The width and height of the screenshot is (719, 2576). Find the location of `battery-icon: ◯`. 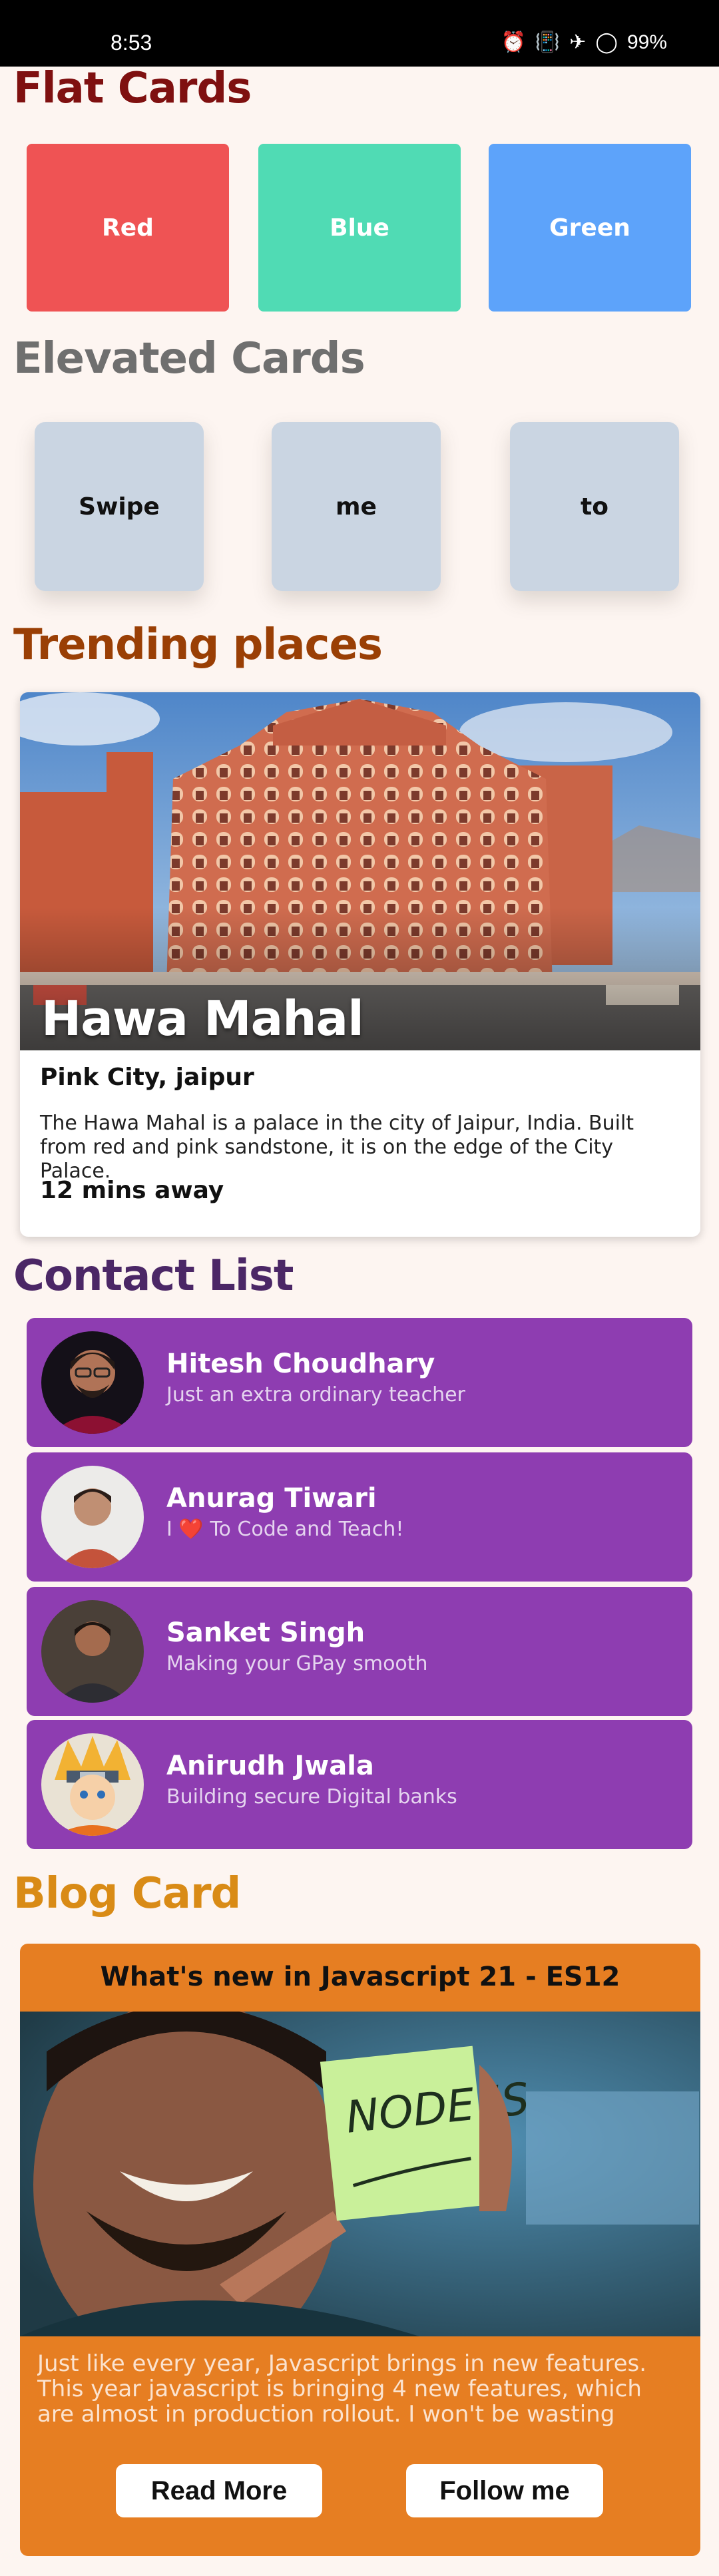

battery-icon: ◯ is located at coordinates (606, 42).